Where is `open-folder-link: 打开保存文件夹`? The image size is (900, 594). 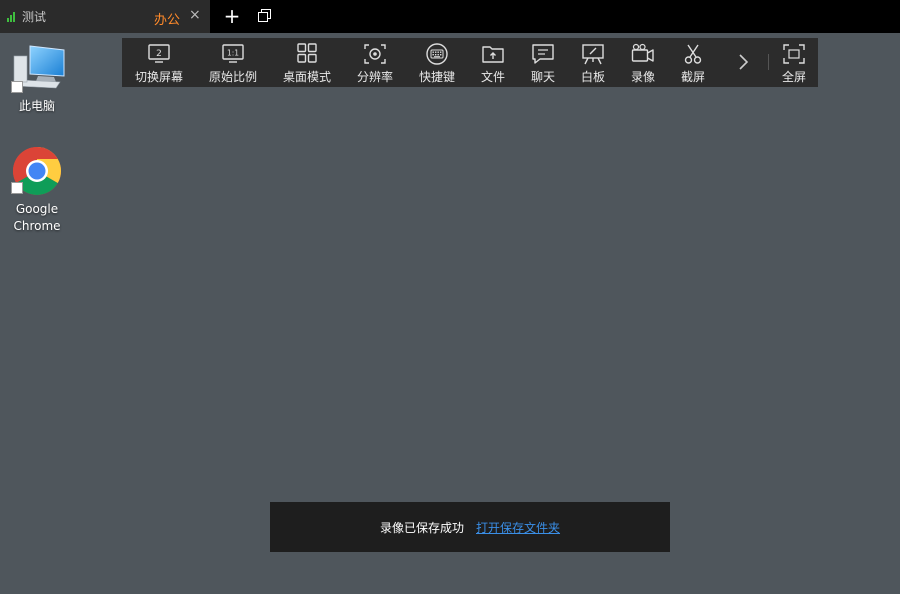 open-folder-link: 打开保存文件夹 is located at coordinates (518, 527).